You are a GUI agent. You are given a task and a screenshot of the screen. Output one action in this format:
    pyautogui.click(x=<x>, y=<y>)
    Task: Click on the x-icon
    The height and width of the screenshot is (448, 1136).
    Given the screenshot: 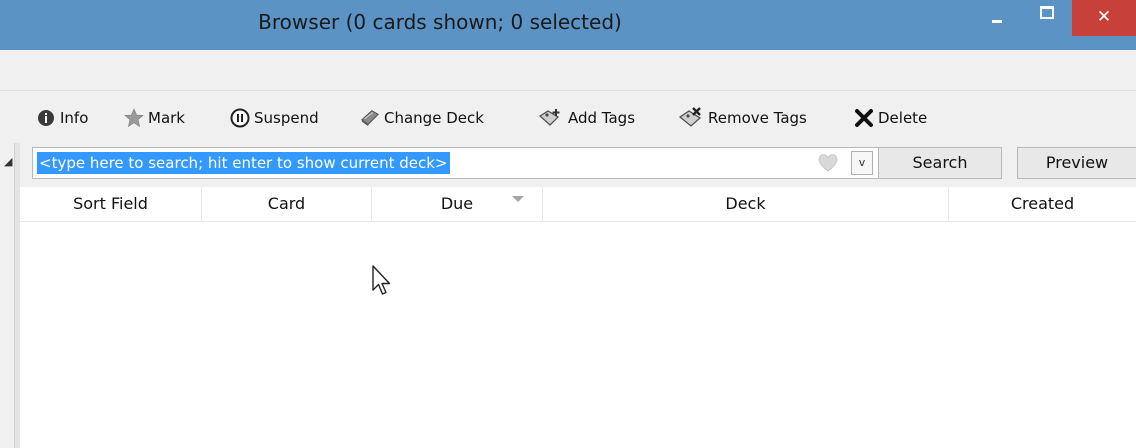 What is the action you would take?
    pyautogui.click(x=864, y=118)
    